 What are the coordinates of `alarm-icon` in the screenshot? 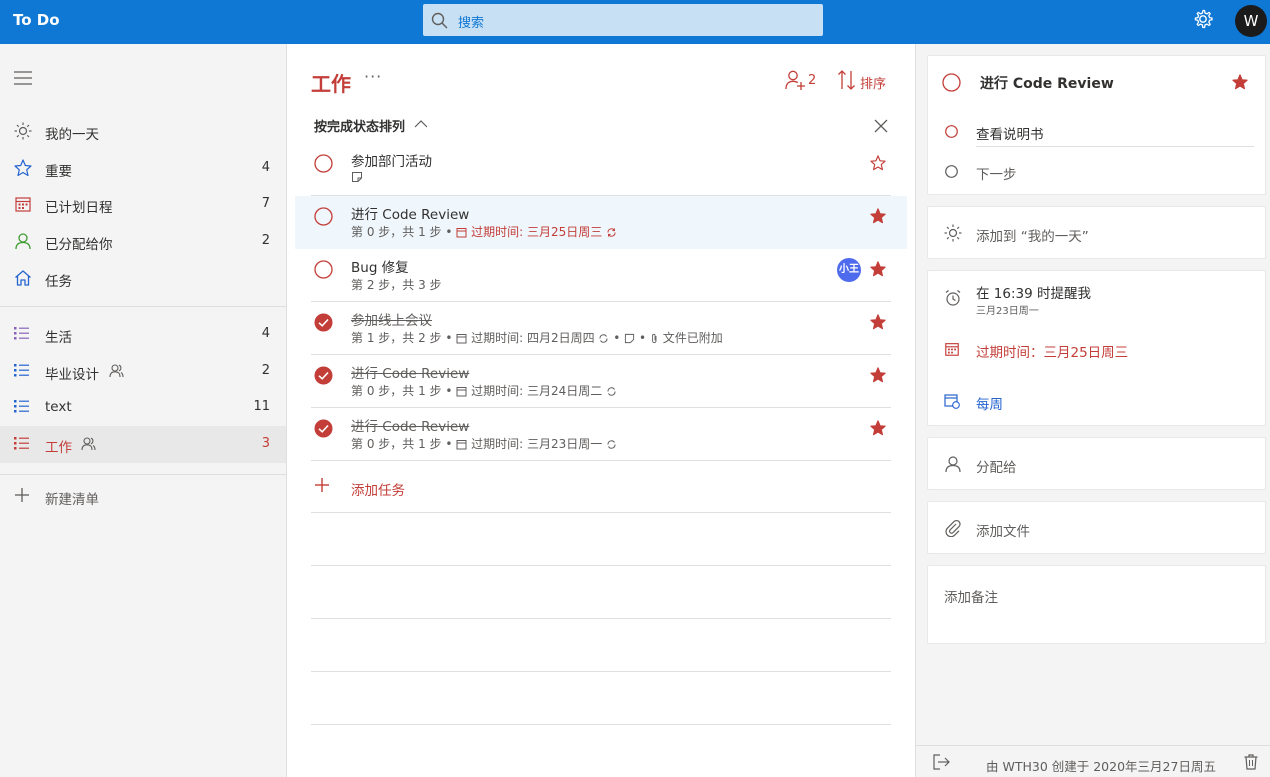 It's located at (953, 298).